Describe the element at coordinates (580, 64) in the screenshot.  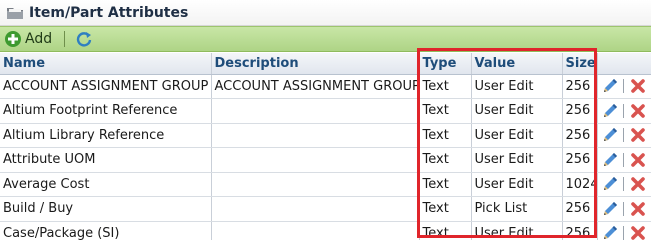
I see `column-header-size: Size` at that location.